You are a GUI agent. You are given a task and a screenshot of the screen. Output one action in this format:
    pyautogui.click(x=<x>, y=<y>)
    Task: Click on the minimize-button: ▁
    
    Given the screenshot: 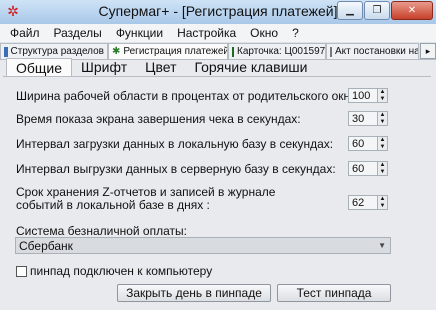 What is the action you would take?
    pyautogui.click(x=350, y=10)
    